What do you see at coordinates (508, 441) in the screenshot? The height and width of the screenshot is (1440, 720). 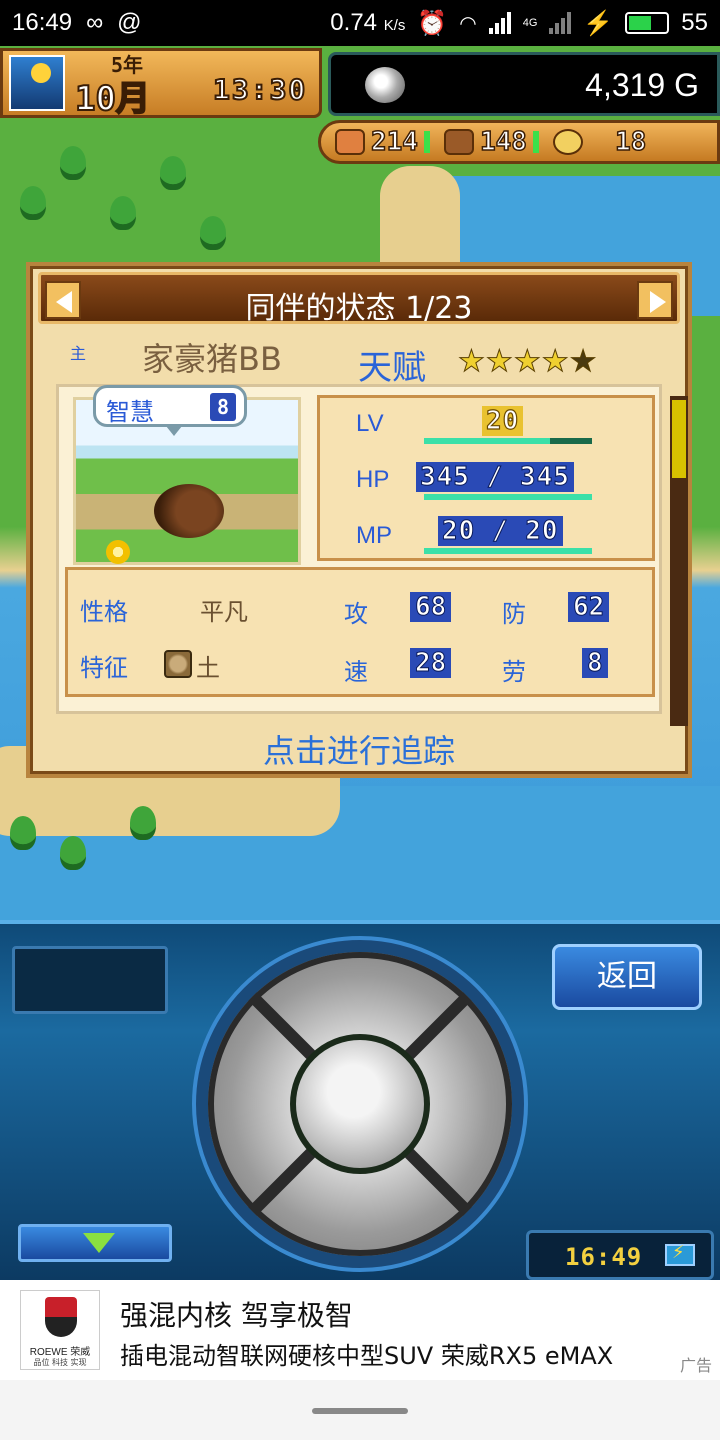 I see `lv-bar` at bounding box center [508, 441].